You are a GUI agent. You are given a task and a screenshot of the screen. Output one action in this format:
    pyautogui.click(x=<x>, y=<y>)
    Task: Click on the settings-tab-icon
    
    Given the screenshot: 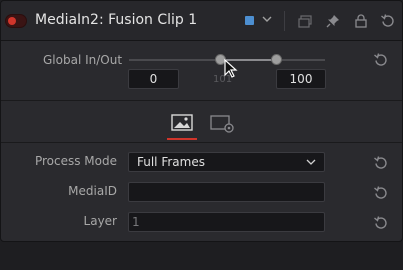 What is the action you would take?
    pyautogui.click(x=222, y=124)
    